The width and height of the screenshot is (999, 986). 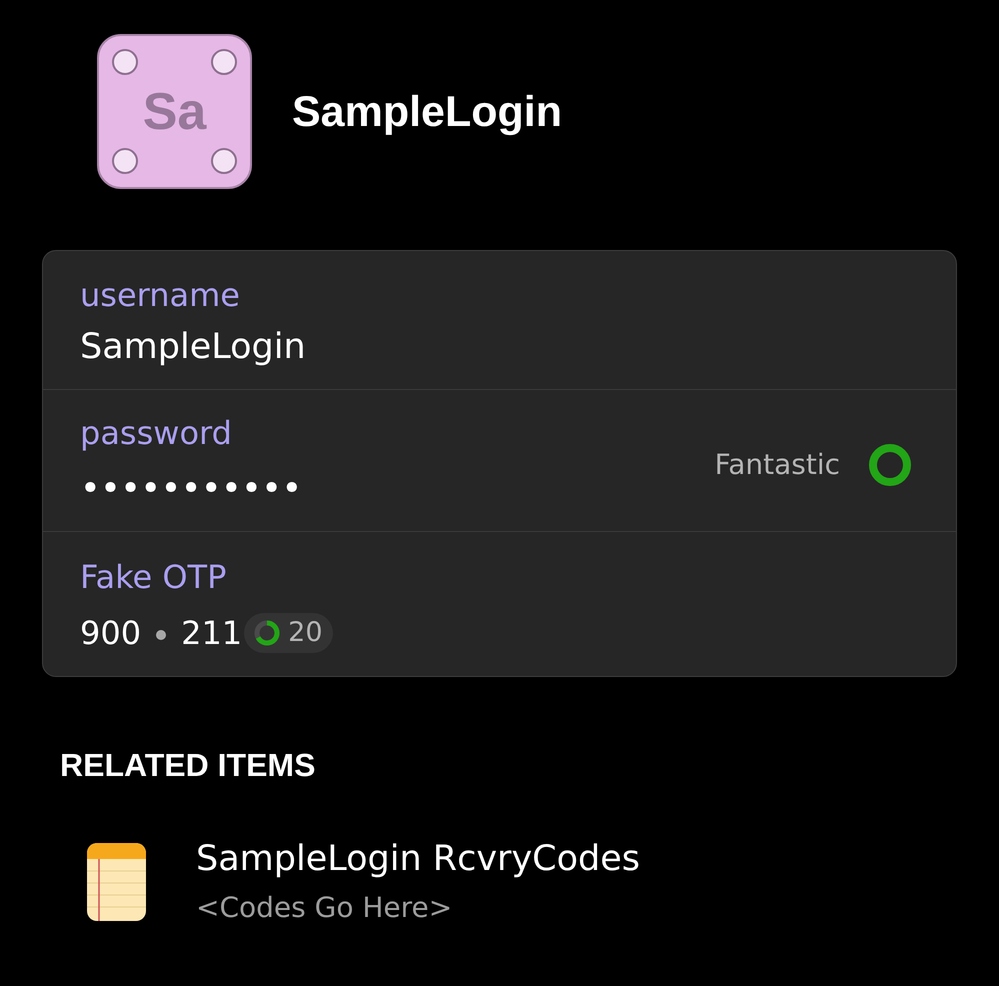 What do you see at coordinates (116, 882) in the screenshot?
I see `notepad-icon` at bounding box center [116, 882].